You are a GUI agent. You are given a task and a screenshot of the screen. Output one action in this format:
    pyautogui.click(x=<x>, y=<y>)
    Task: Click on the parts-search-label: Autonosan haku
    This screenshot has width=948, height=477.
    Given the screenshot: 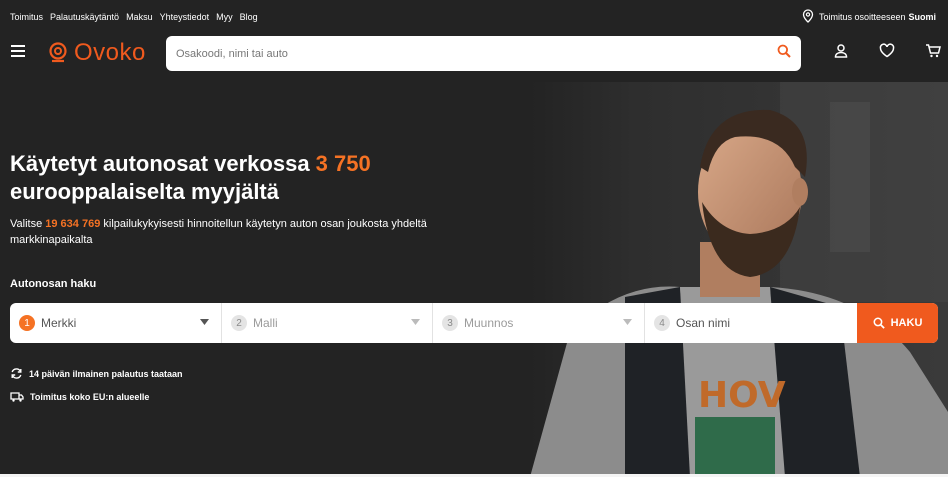 What is the action you would take?
    pyautogui.click(x=53, y=284)
    